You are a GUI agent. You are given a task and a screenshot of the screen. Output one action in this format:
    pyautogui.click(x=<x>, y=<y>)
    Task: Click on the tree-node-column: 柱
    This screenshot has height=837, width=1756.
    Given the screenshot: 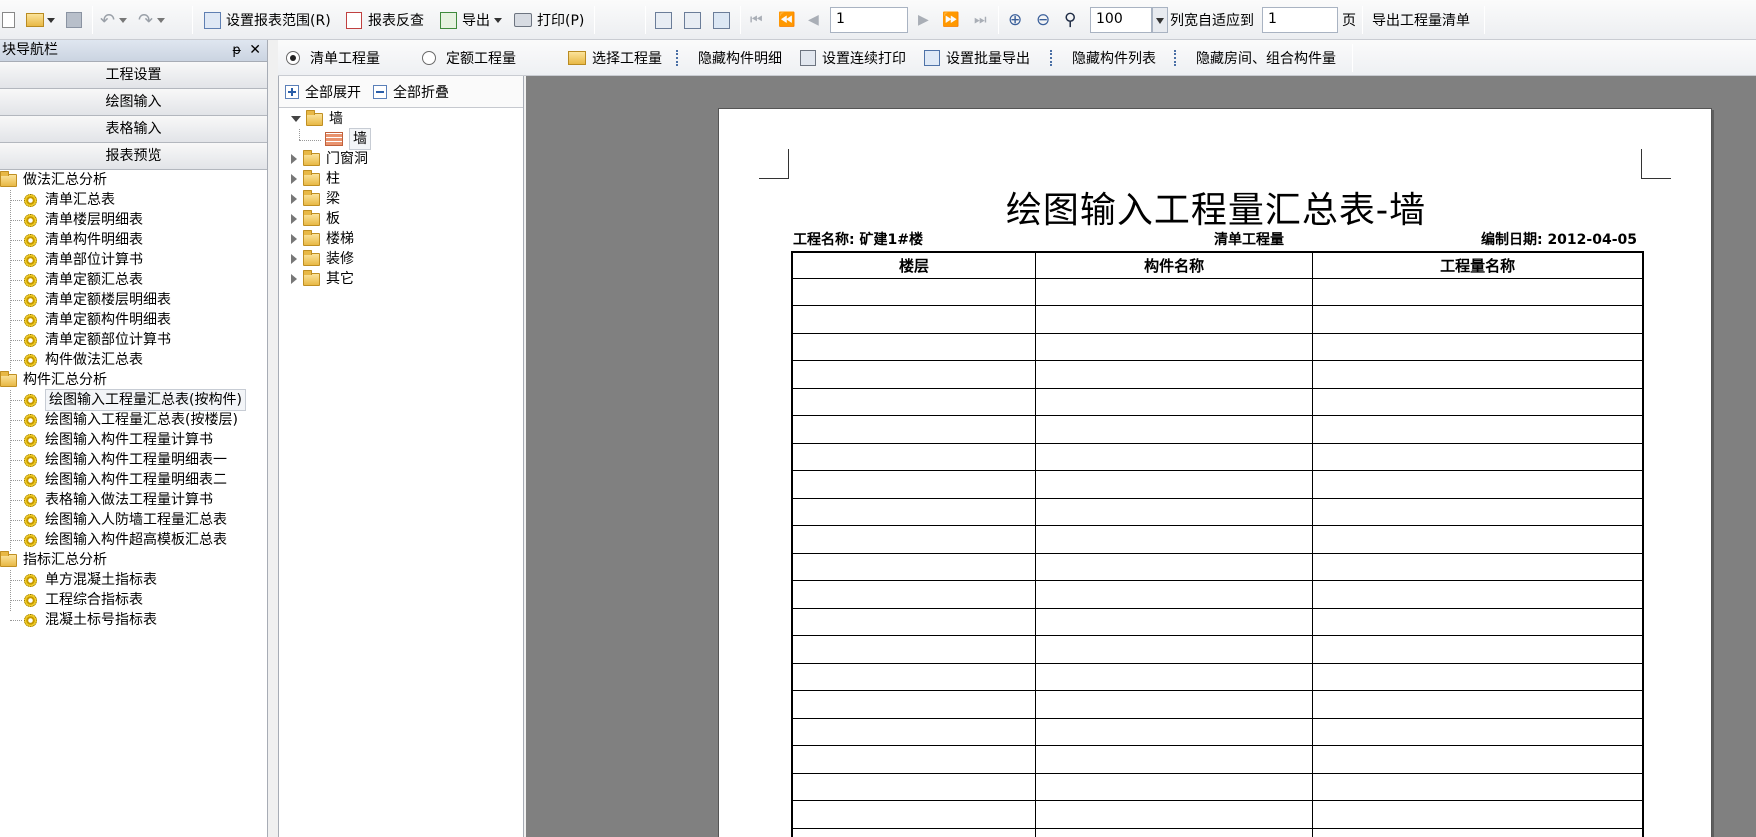 What is the action you would take?
    pyautogui.click(x=315, y=179)
    